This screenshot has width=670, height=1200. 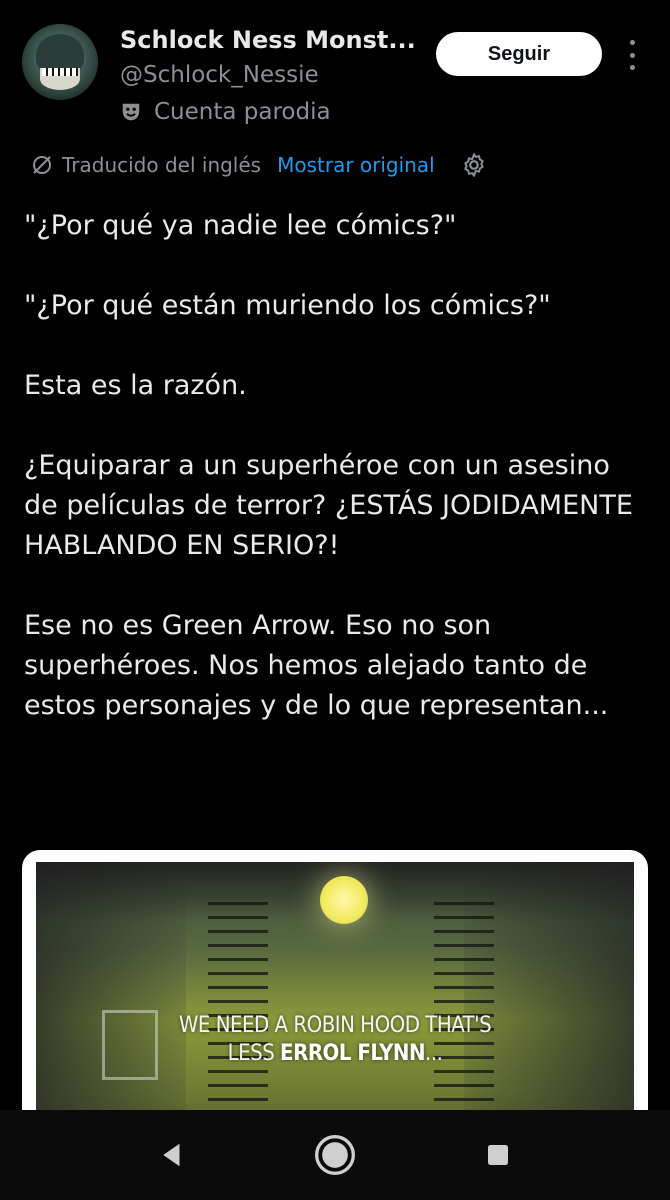 What do you see at coordinates (335, 1025) in the screenshot?
I see `comic-caption-line1: WE NEED A ROBIN HOOD THAT'S` at bounding box center [335, 1025].